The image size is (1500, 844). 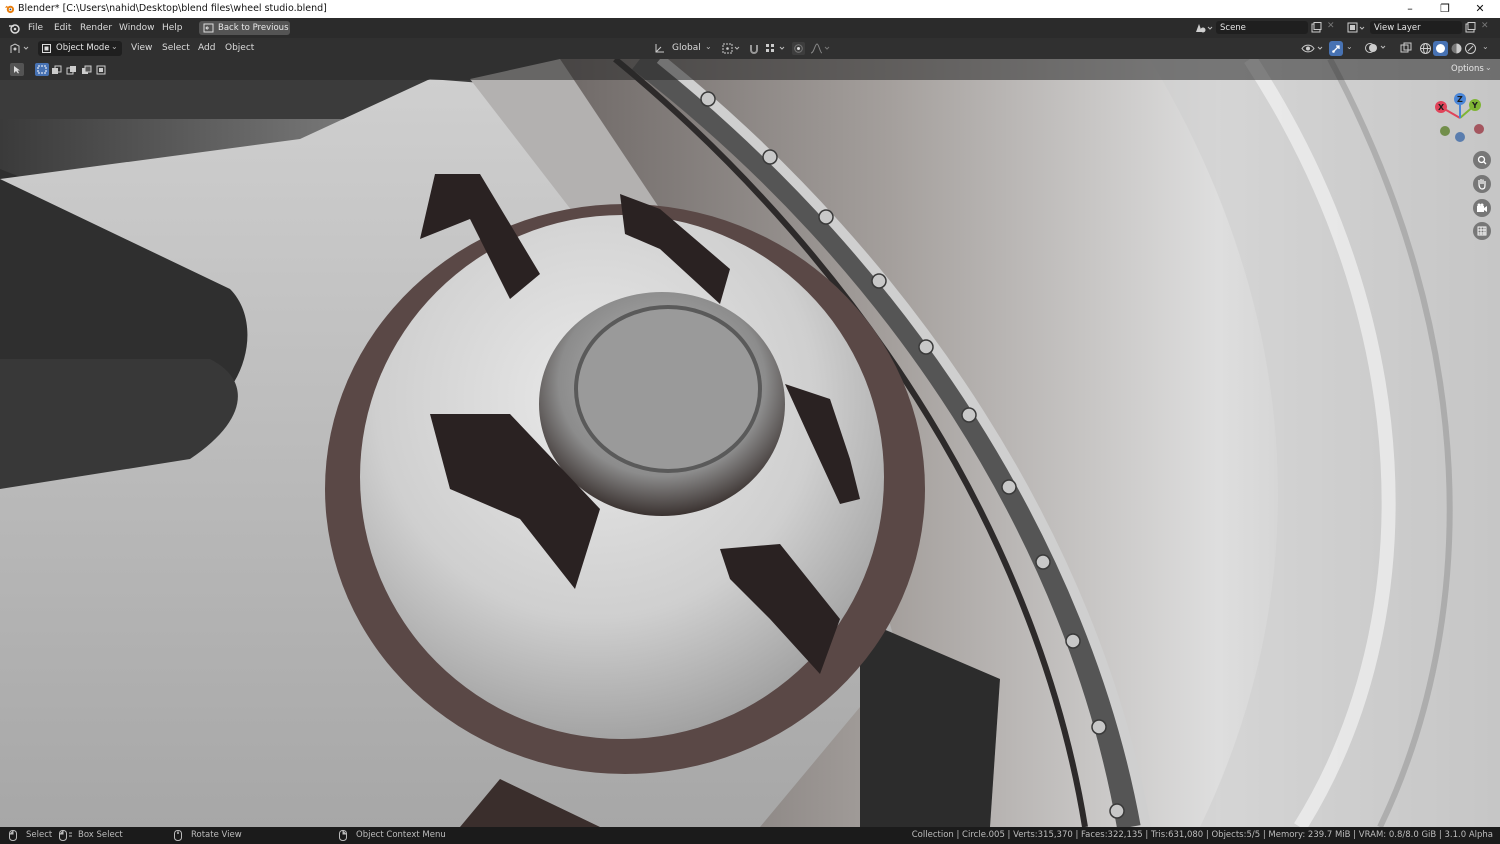 I want to click on menu-edit: Edit, so click(x=62, y=28).